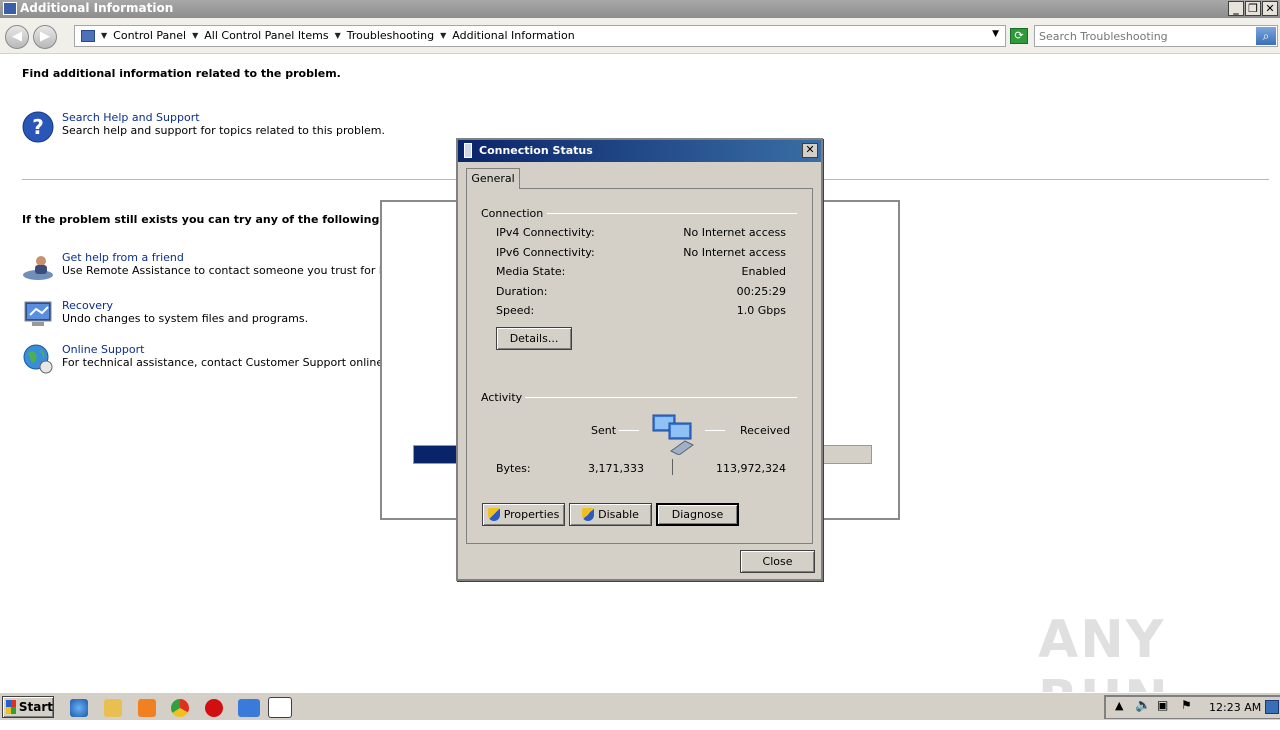 The width and height of the screenshot is (1280, 730). I want to click on internet-explorer-icon, so click(79, 708).